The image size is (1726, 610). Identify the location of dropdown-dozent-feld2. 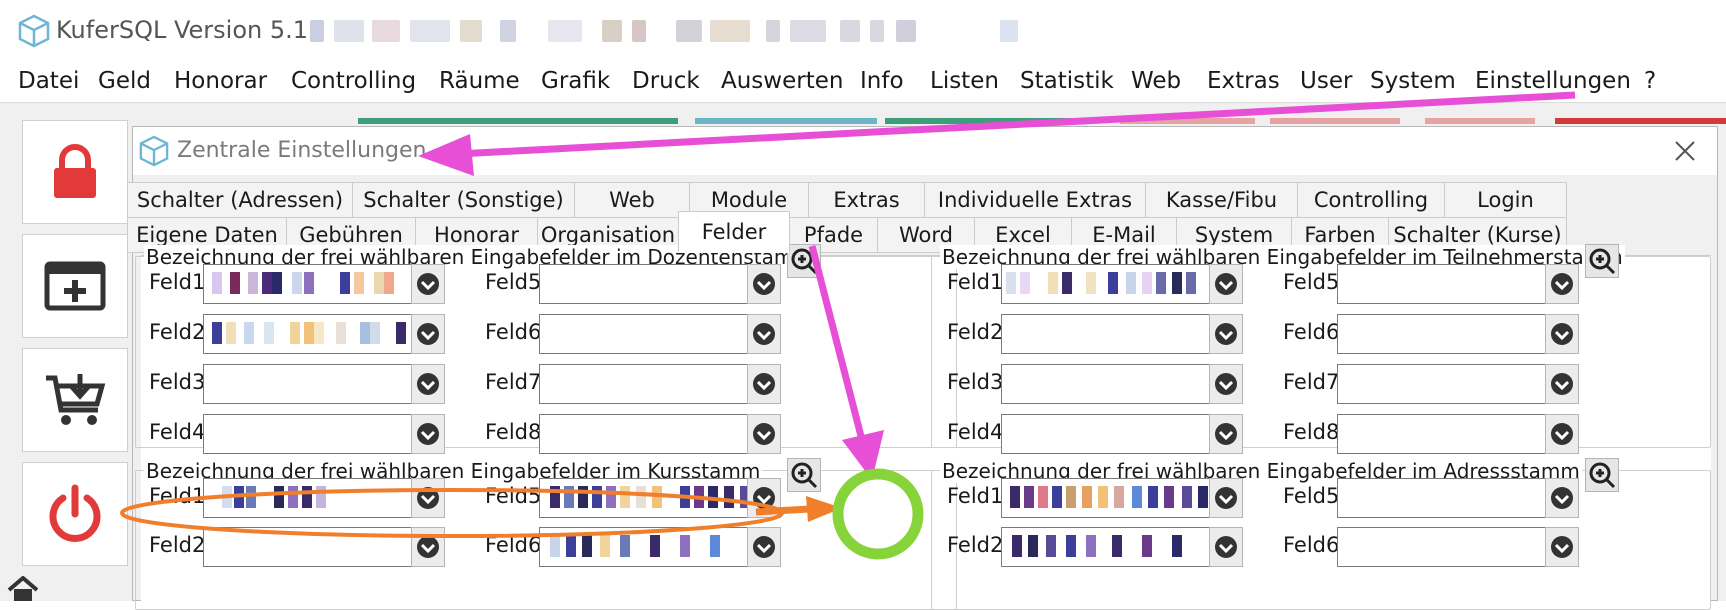
(428, 334).